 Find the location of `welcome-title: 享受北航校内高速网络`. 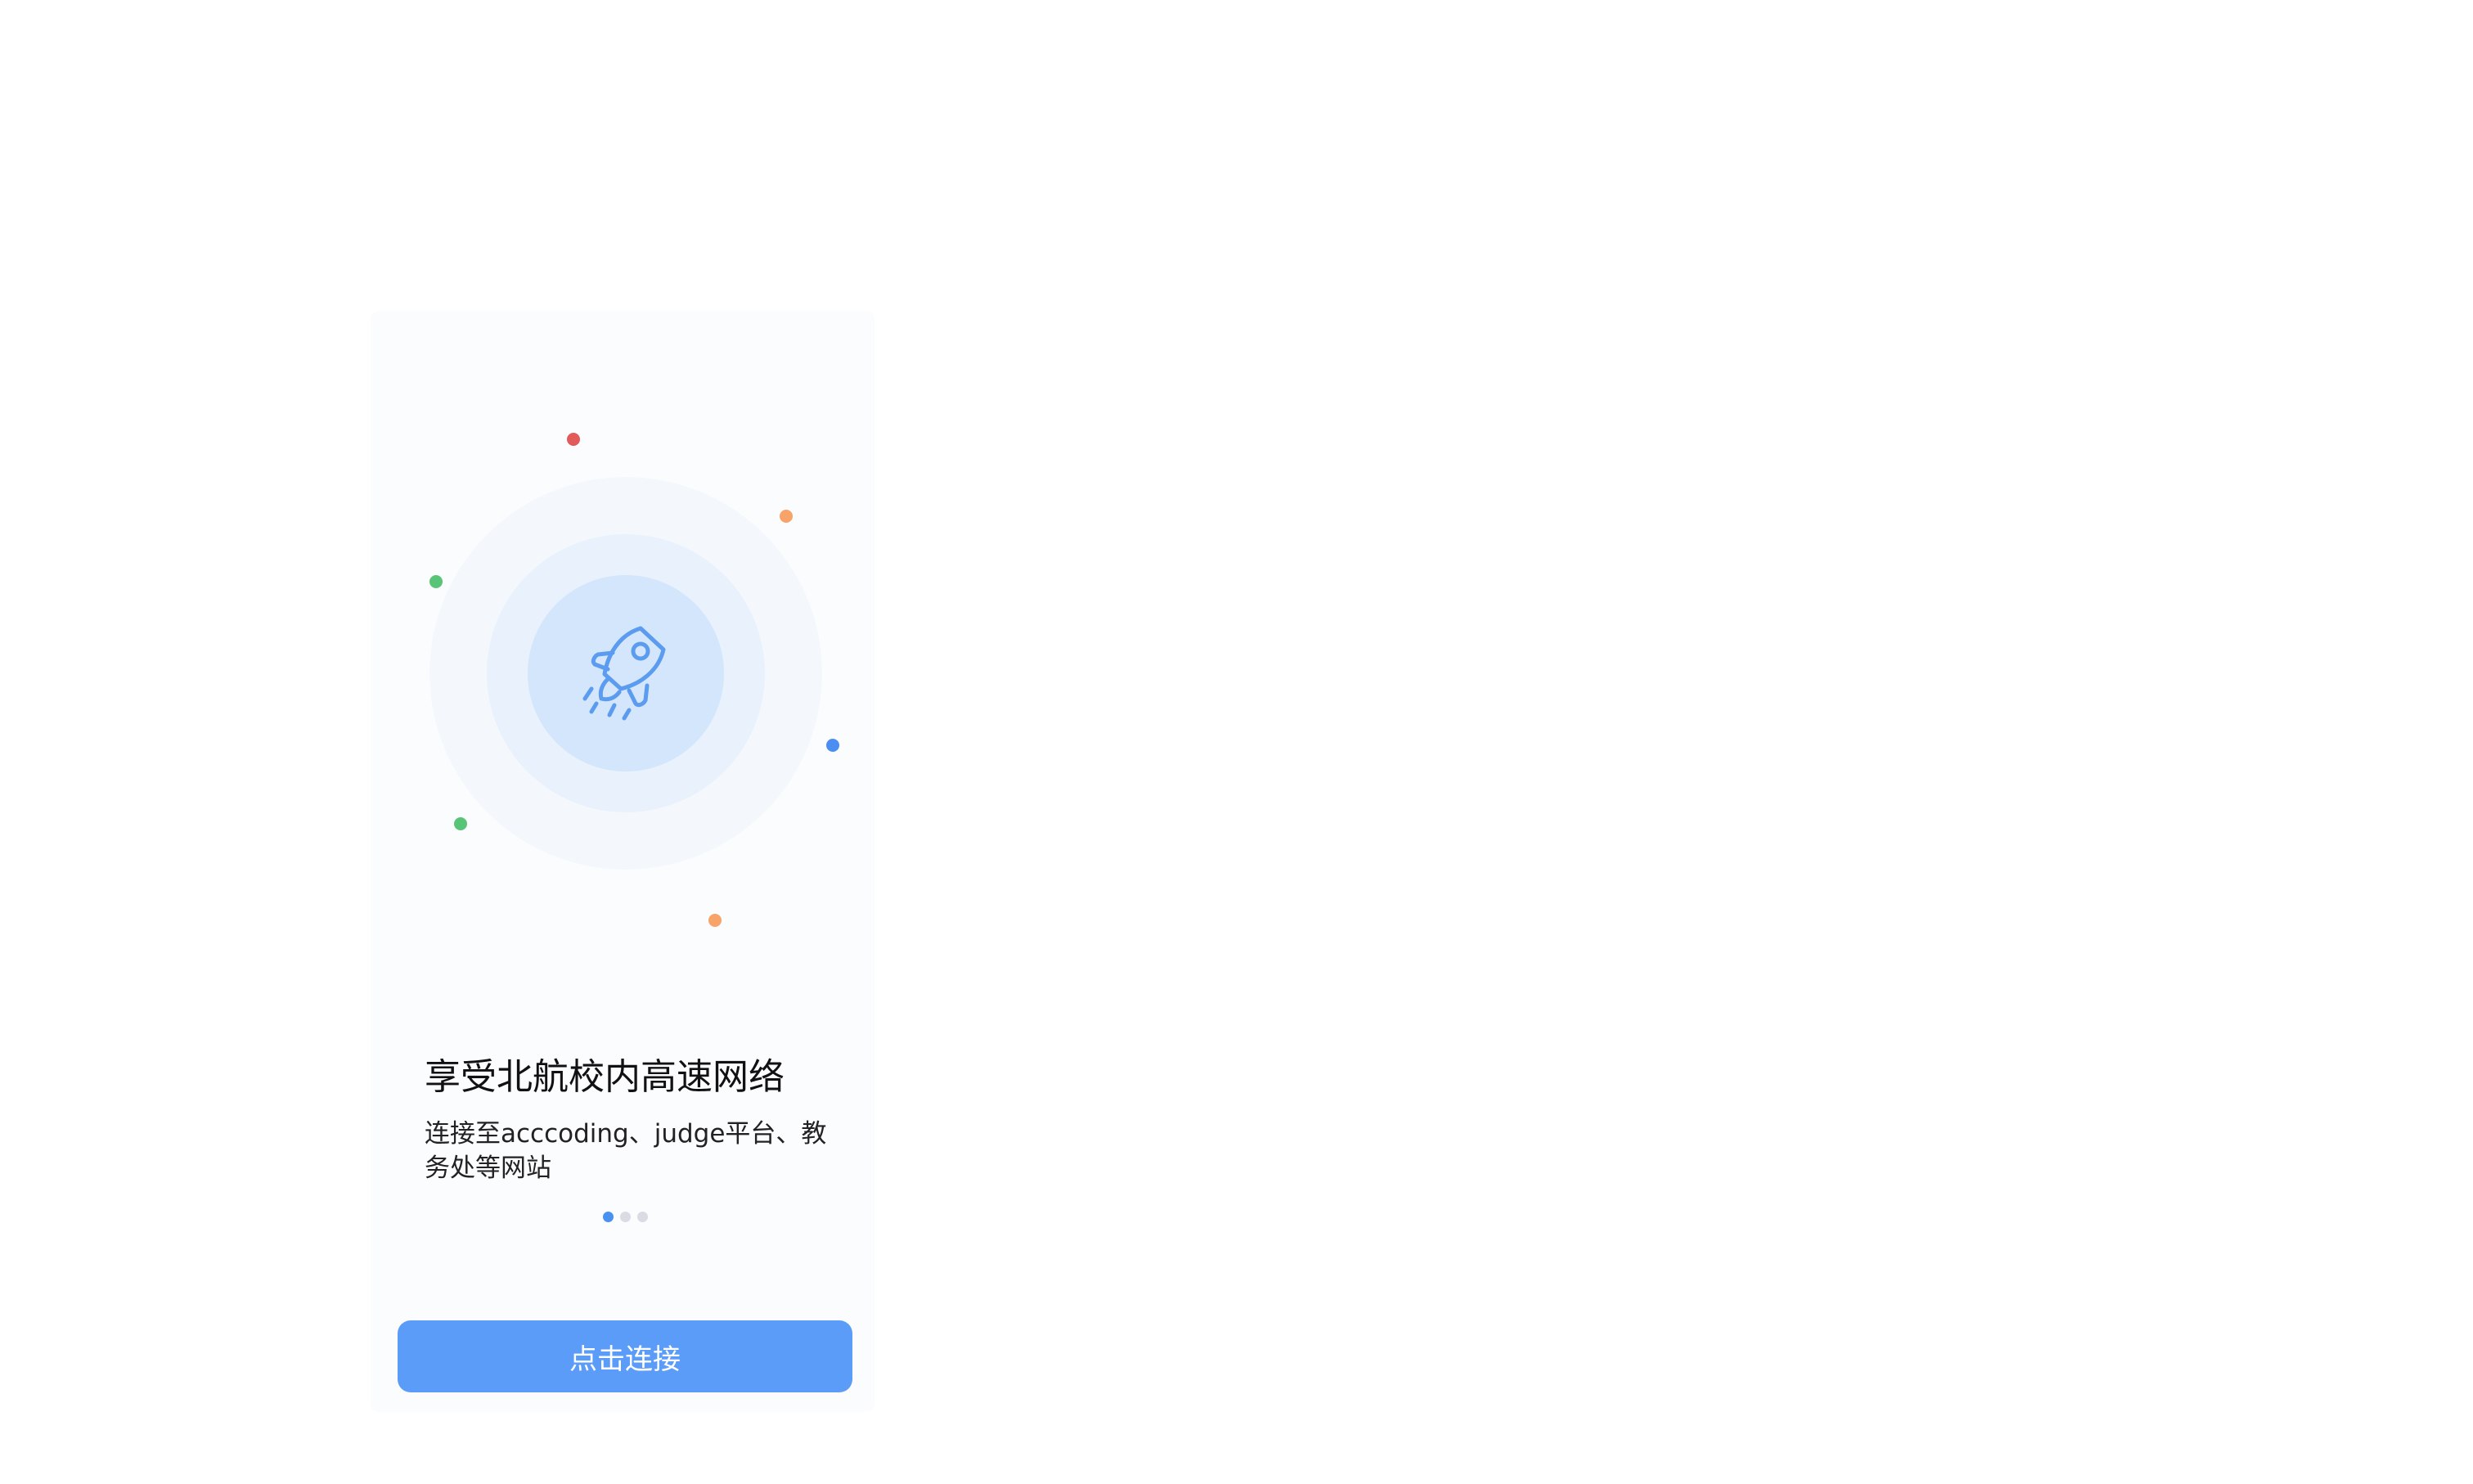

welcome-title: 享受北航校内高速网络 is located at coordinates (605, 1077).